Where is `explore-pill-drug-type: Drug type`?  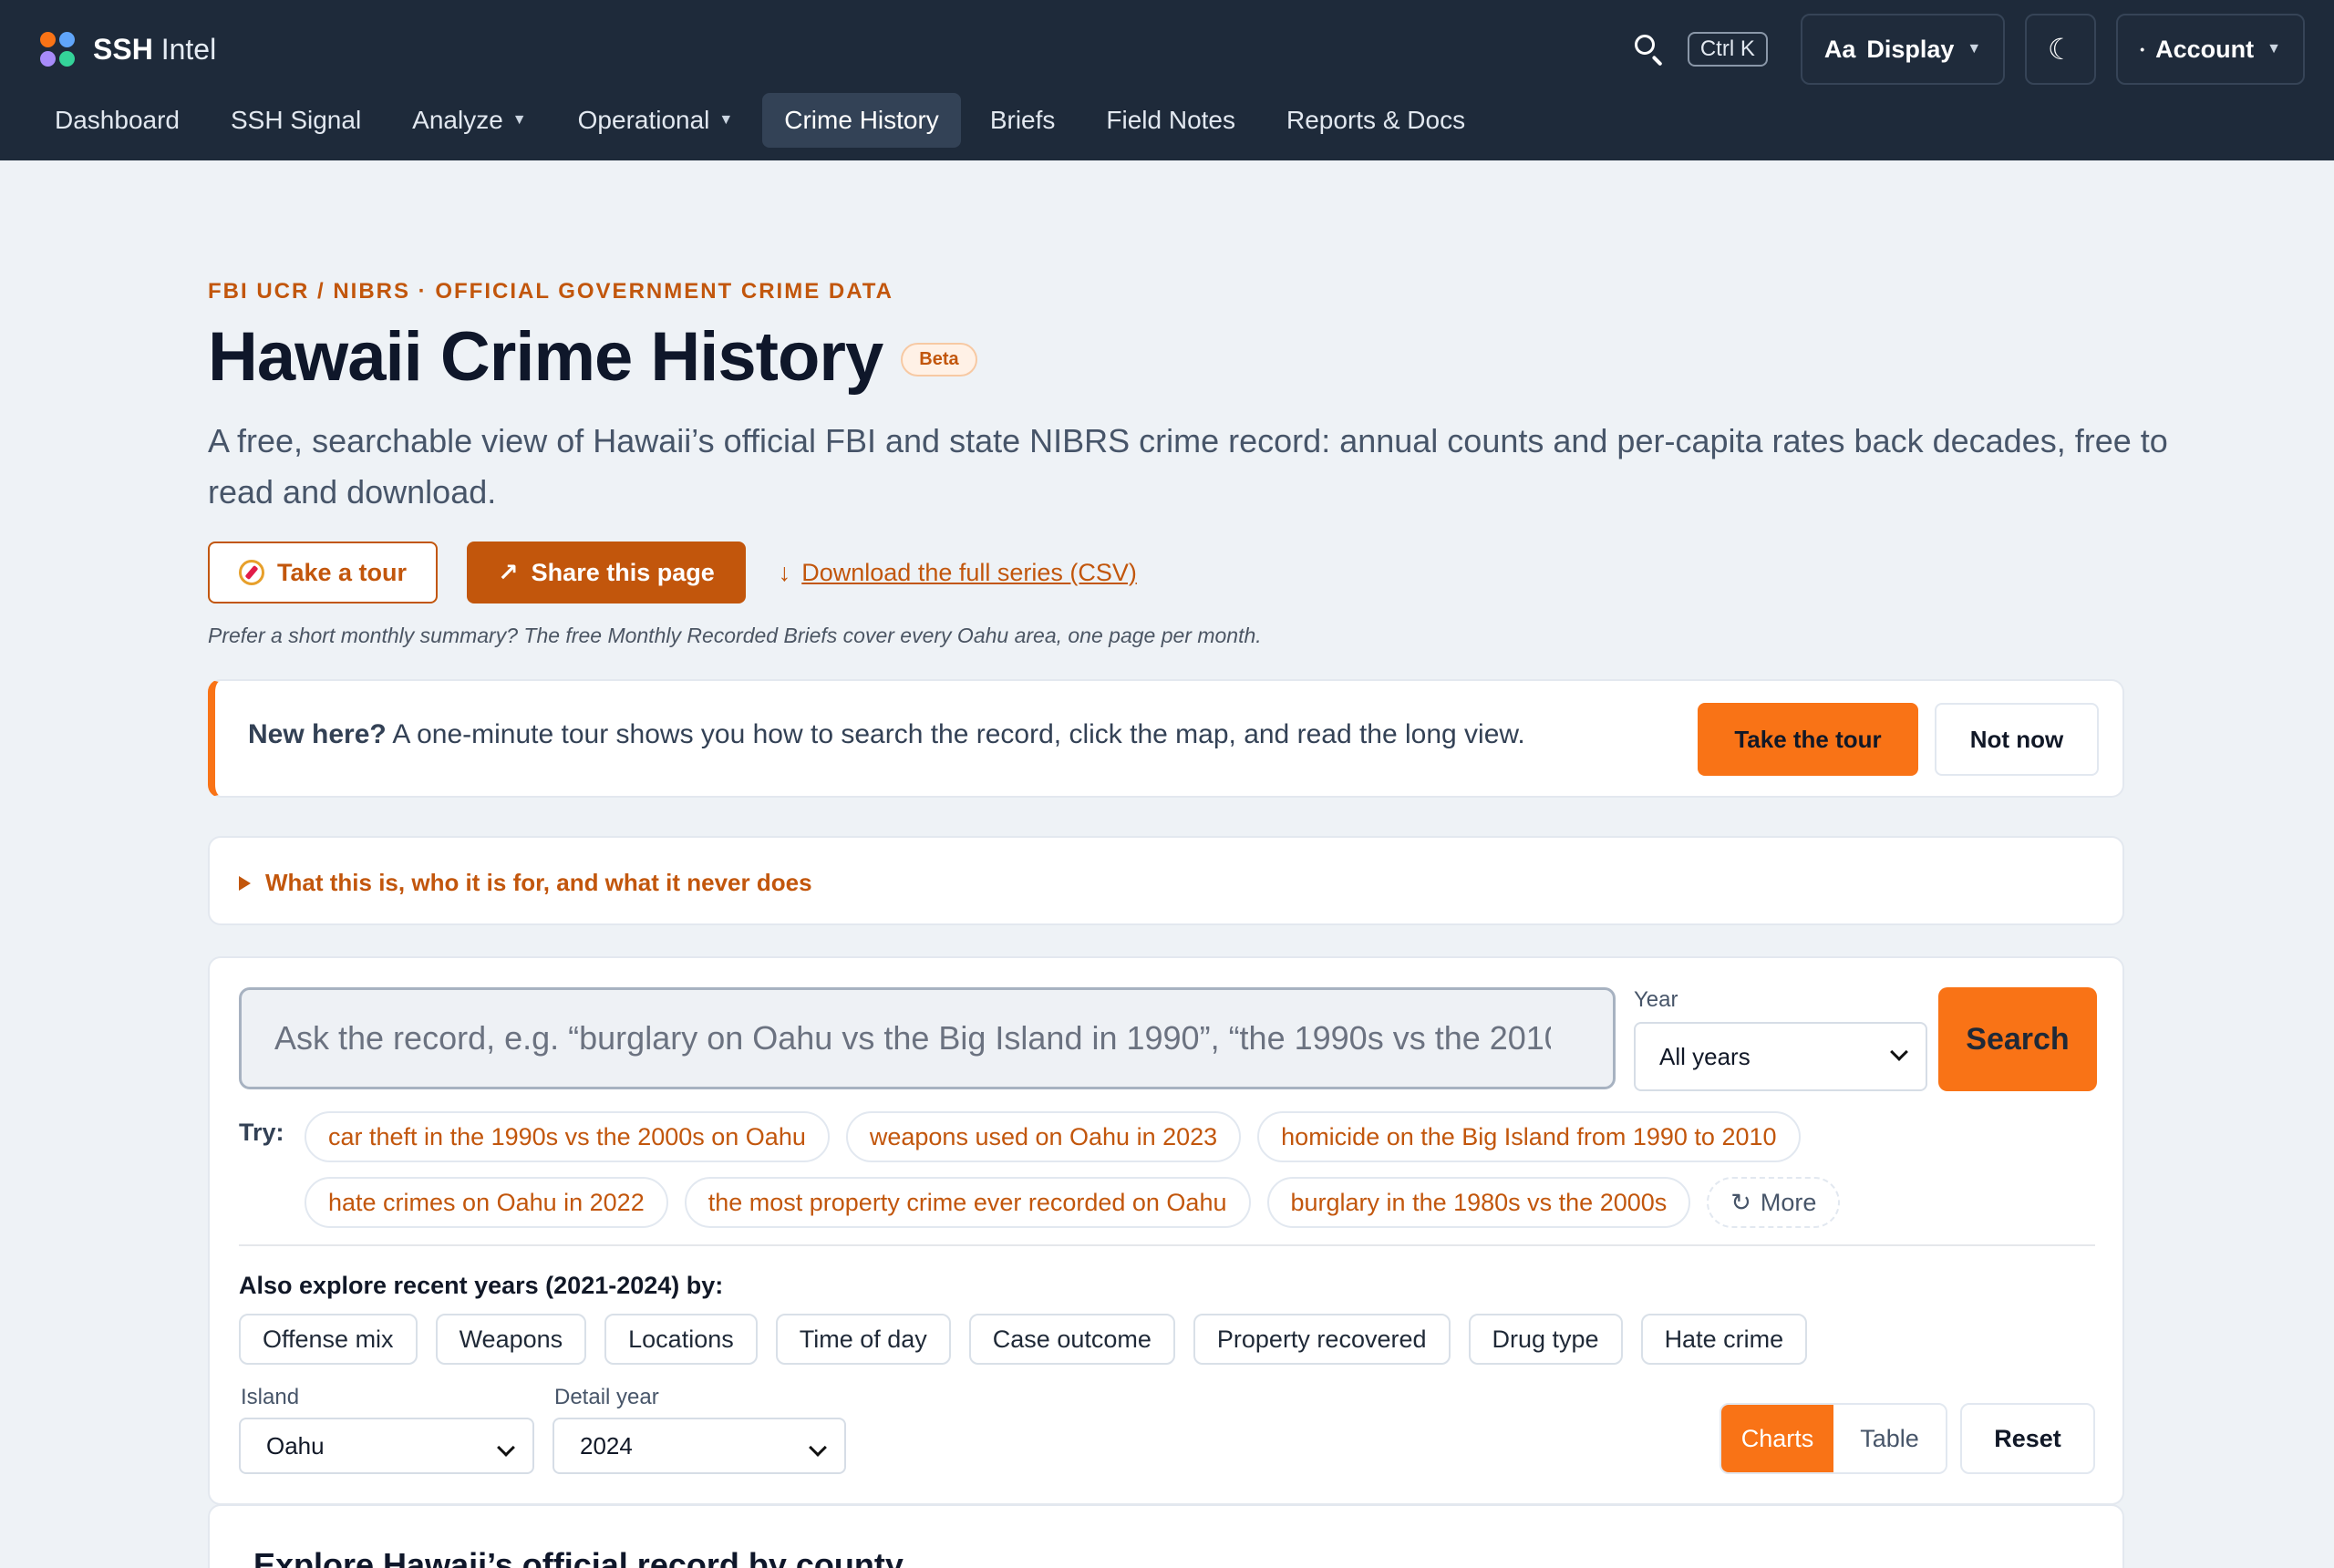
explore-pill-drug-type: Drug type is located at coordinates (1545, 1339).